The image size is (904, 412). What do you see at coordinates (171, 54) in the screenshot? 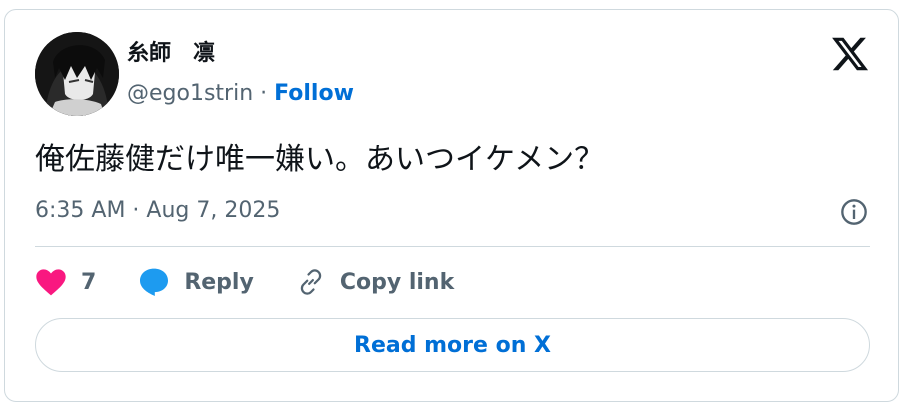
I see `display-name: 糸師 凛` at bounding box center [171, 54].